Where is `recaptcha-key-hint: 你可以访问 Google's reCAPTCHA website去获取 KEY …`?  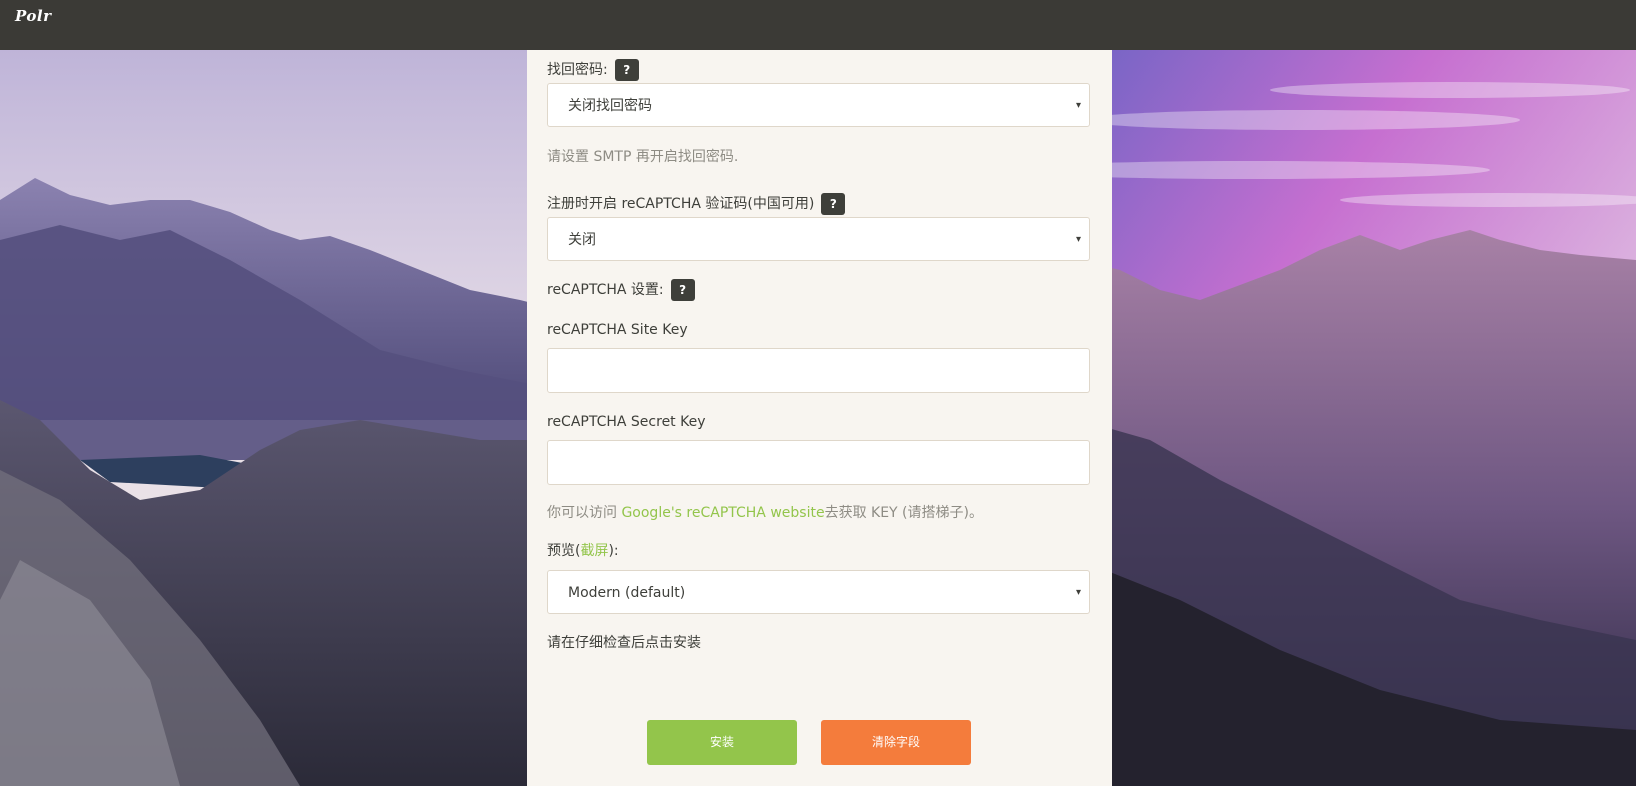
recaptcha-key-hint: 你可以访问 Google's reCAPTCHA website去获取 KEY … is located at coordinates (765, 513).